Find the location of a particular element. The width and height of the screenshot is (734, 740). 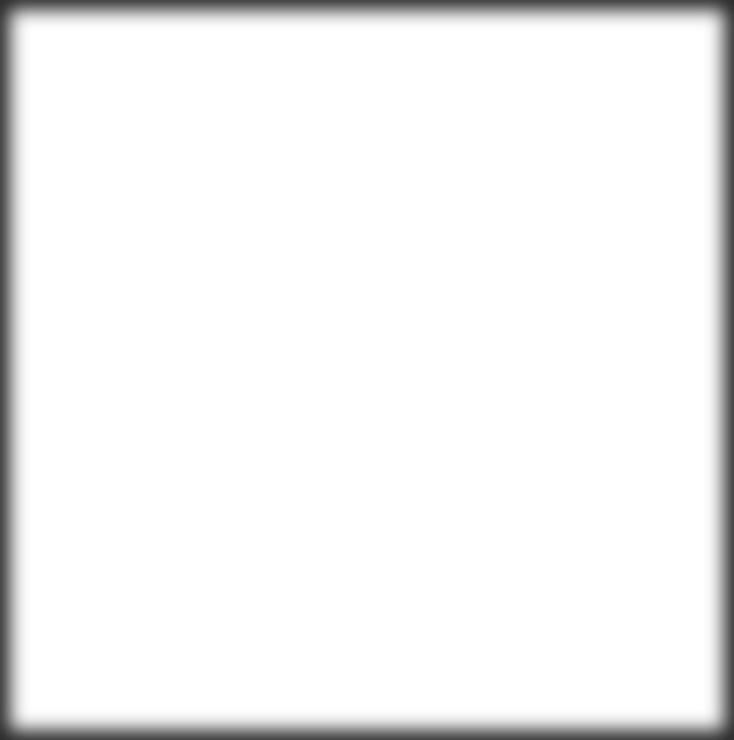

notice-text: ※ 전입신고와 함께 신청하시는 경우 체크해주세요. is located at coordinates (124, 663).